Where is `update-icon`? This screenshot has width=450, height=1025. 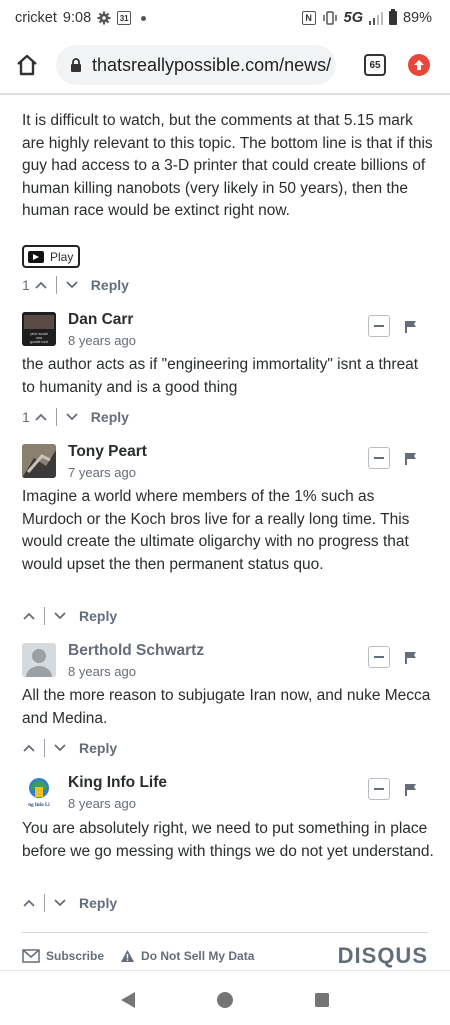 update-icon is located at coordinates (419, 65).